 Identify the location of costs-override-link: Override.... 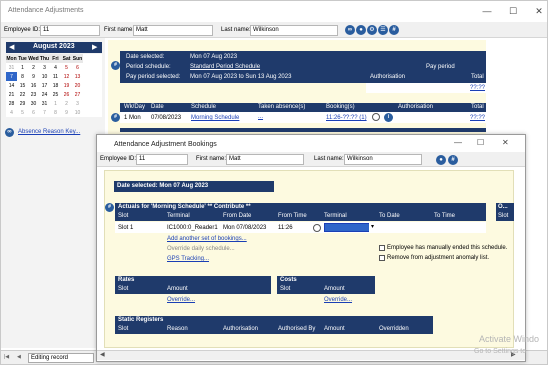
(338, 300).